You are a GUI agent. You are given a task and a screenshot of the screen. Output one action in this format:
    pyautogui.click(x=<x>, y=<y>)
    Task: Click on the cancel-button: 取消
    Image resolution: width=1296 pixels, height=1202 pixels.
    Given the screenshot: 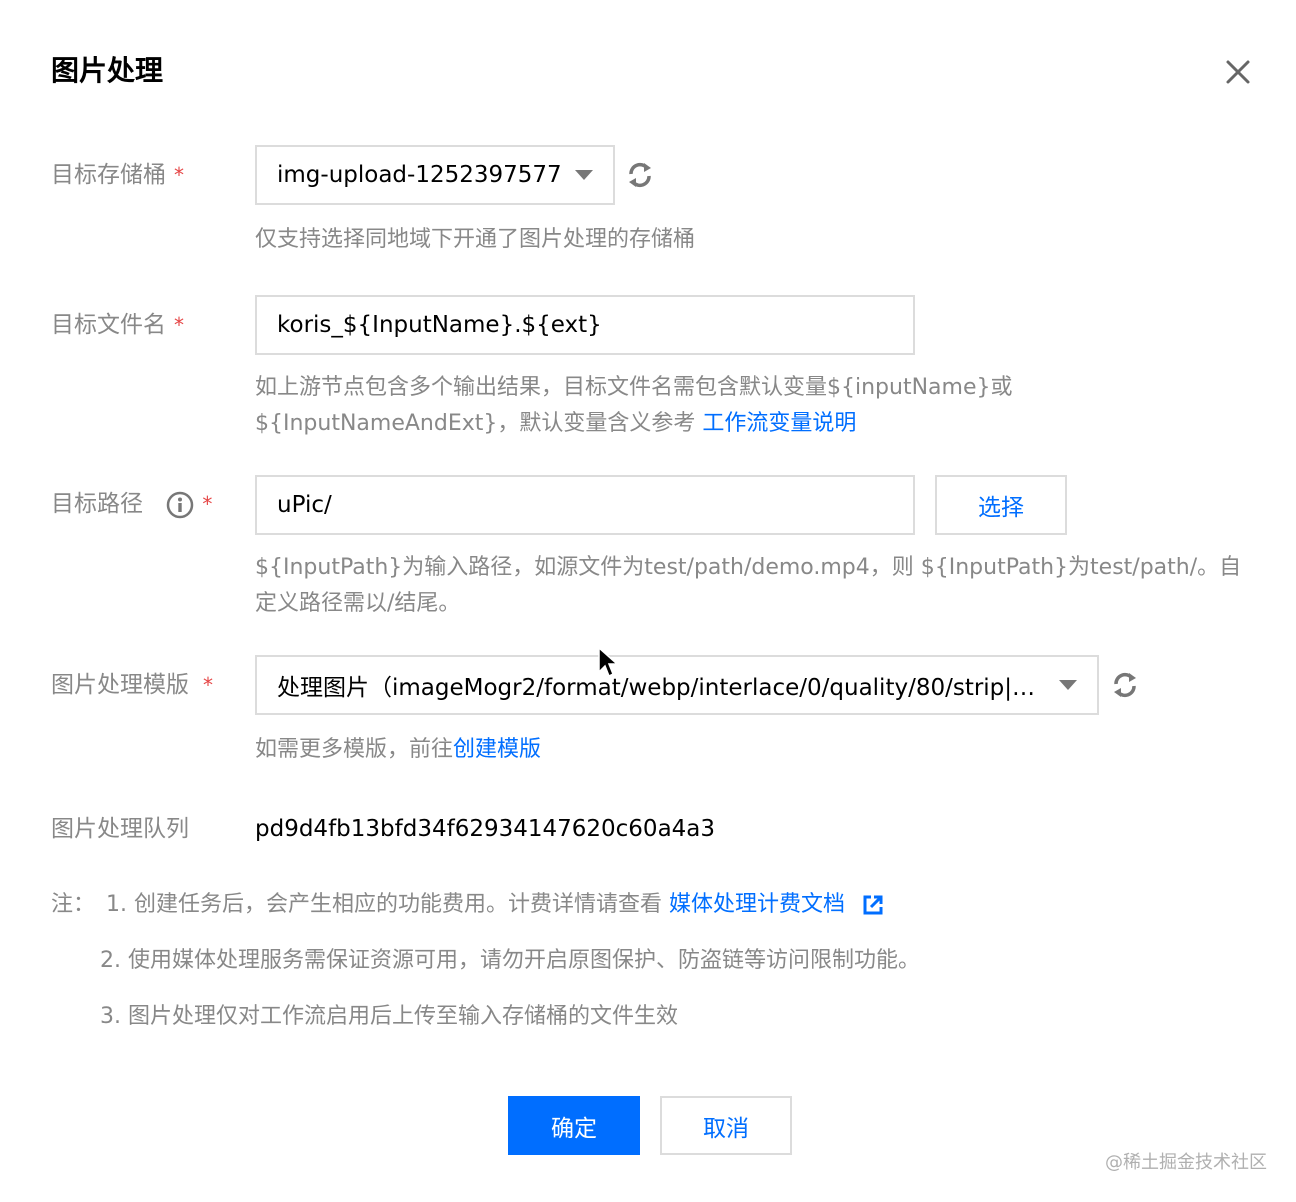 What is the action you would take?
    pyautogui.click(x=726, y=1125)
    